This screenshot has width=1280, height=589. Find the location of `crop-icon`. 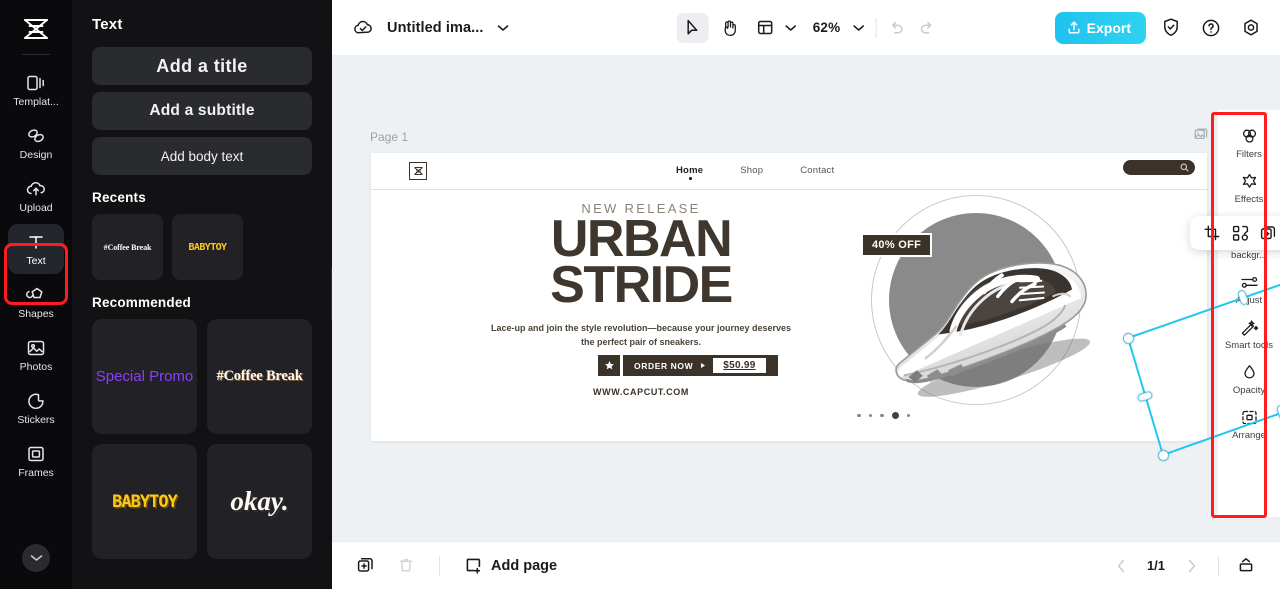

crop-icon is located at coordinates (1212, 233).